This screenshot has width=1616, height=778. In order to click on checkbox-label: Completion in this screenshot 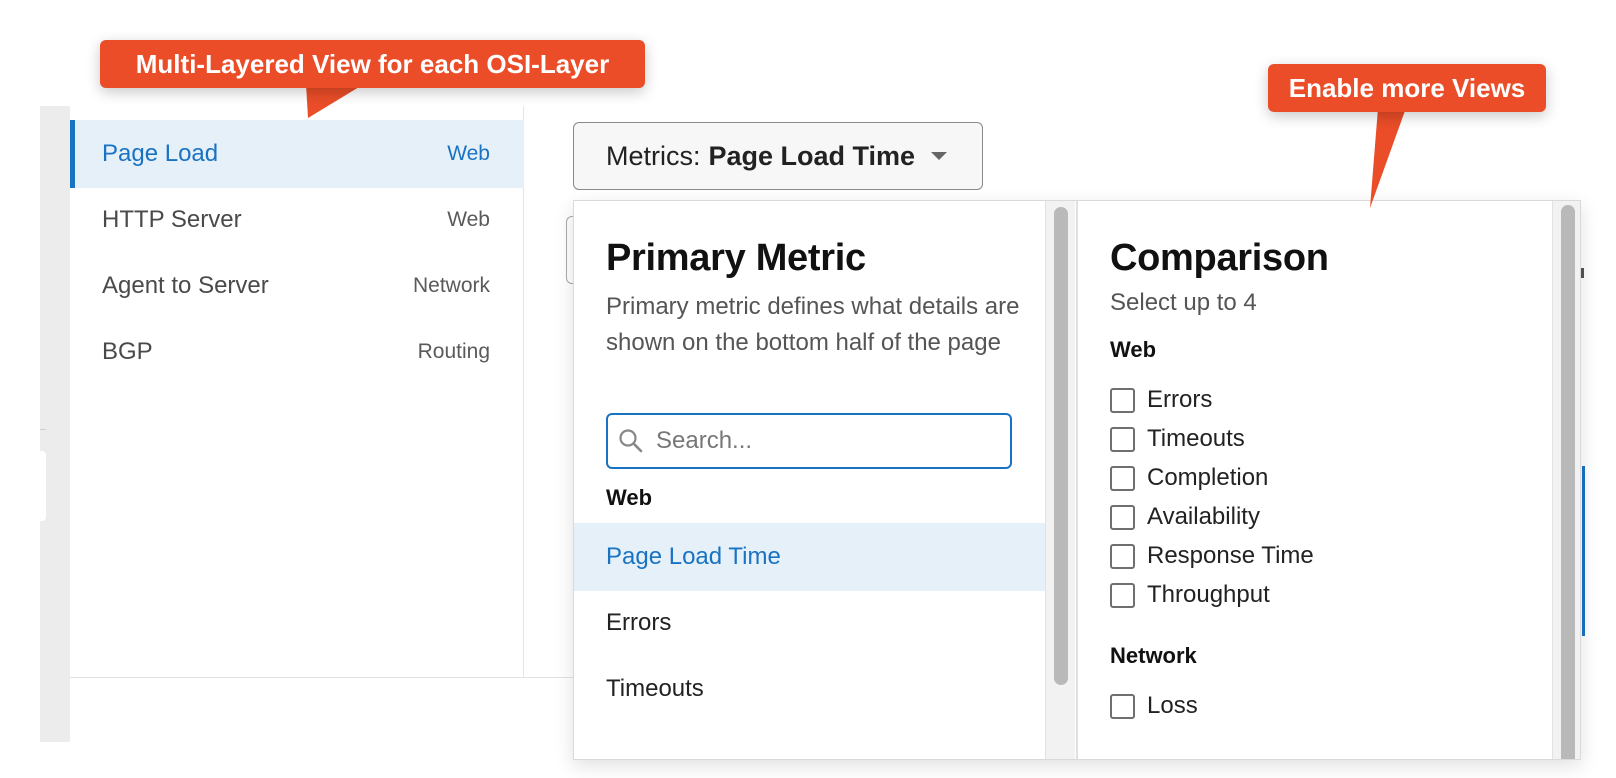, I will do `click(1208, 477)`.